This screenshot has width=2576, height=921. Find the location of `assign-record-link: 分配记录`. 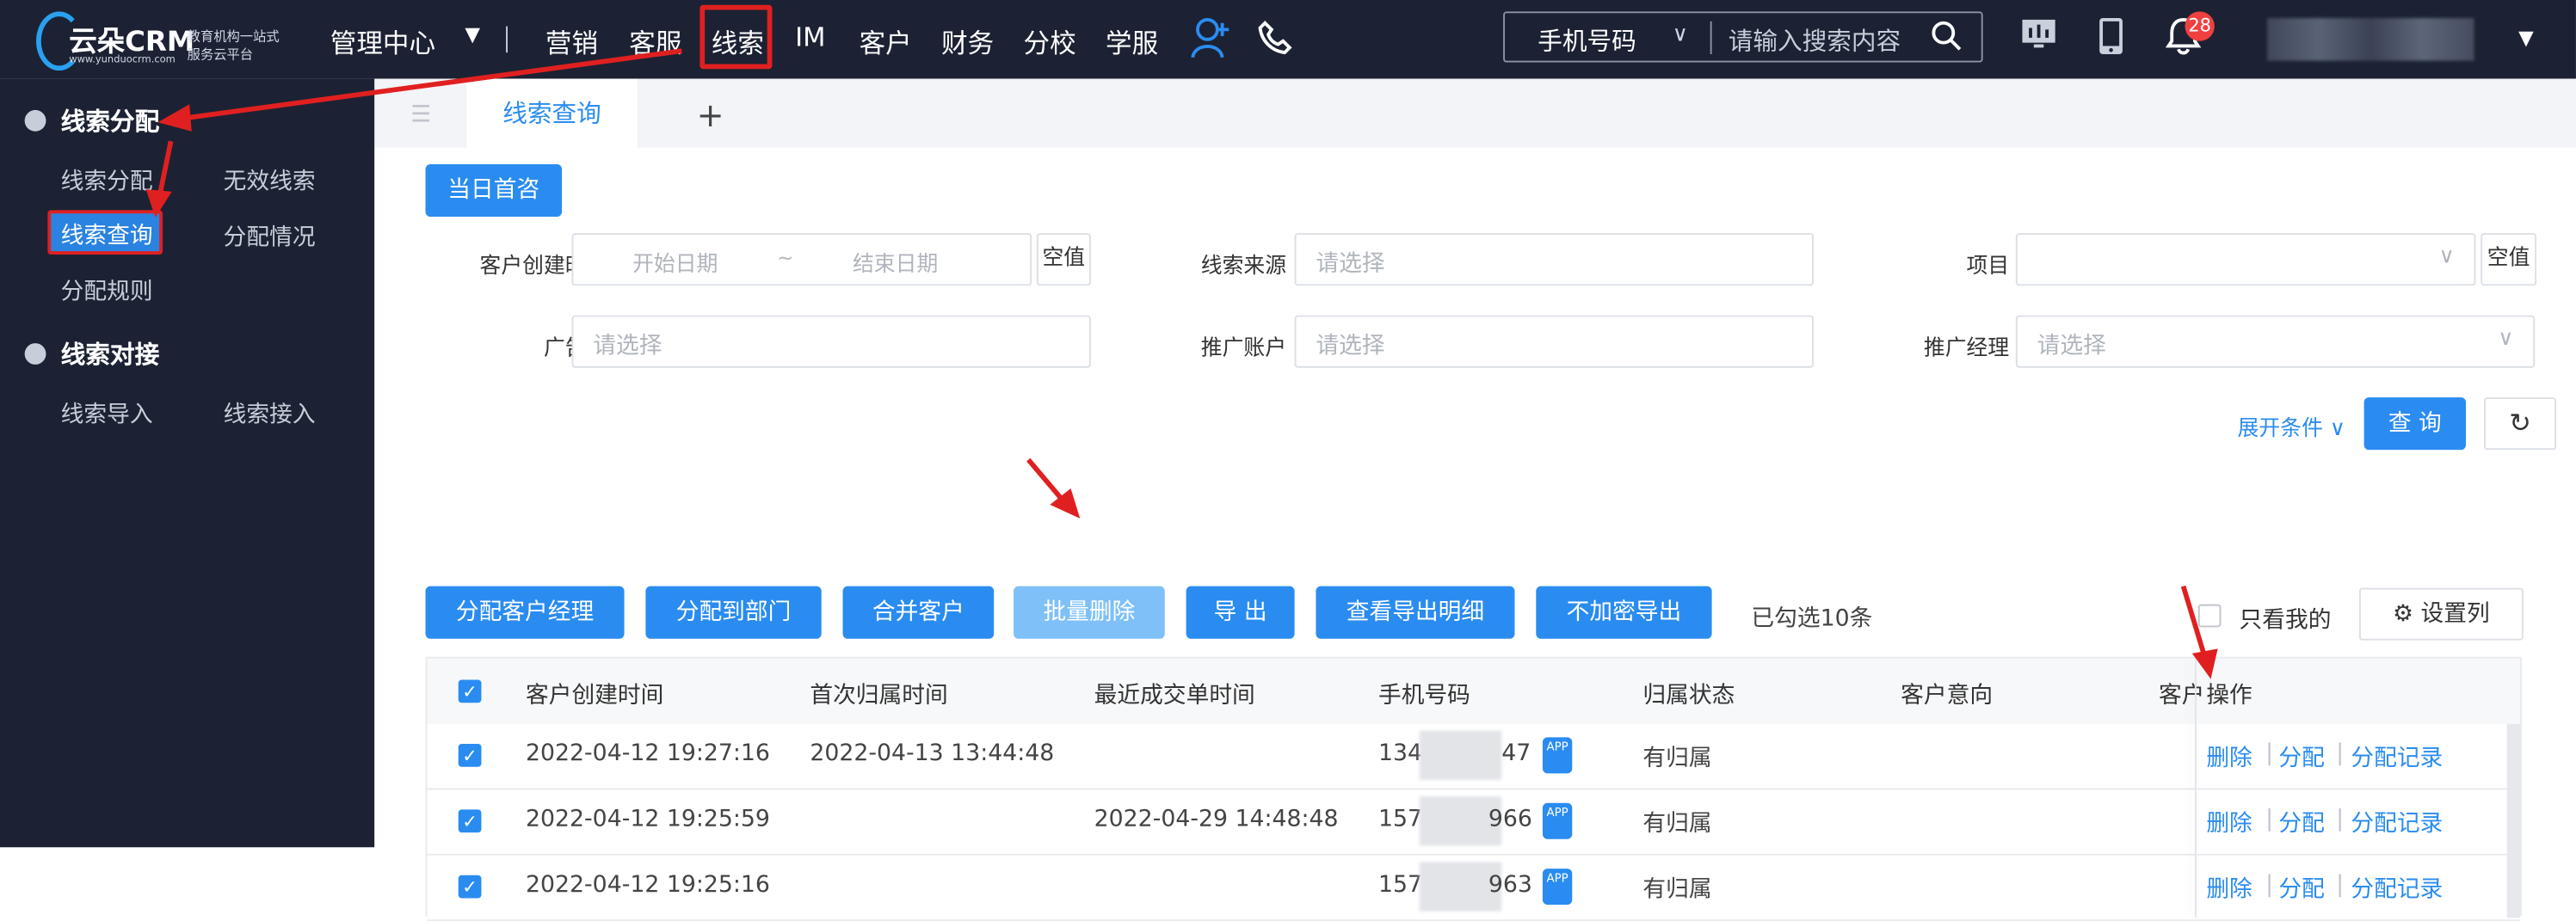

assign-record-link: 分配记录 is located at coordinates (2397, 889).